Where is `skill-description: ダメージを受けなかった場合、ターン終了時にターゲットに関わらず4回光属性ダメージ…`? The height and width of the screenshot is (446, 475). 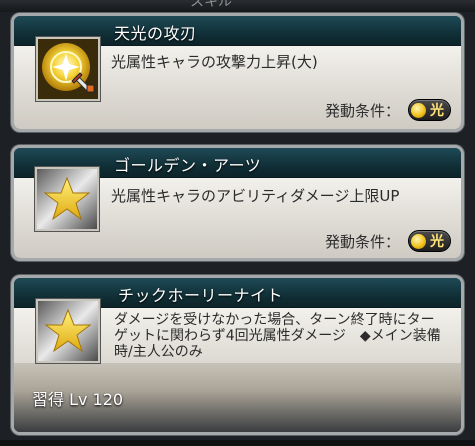 skill-description: ダメージを受けなかった場合、ターン終了時にターゲットに関わらず4回光属性ダメージ… is located at coordinates (277, 336).